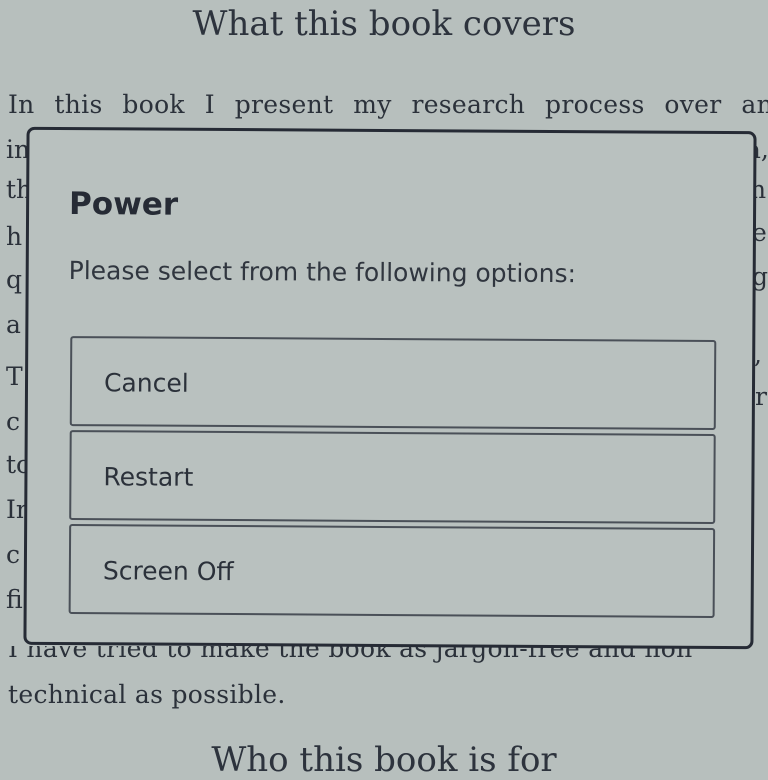 The height and width of the screenshot is (780, 768). Describe the element at coordinates (372, 104) in the screenshot. I see `word: my` at that location.